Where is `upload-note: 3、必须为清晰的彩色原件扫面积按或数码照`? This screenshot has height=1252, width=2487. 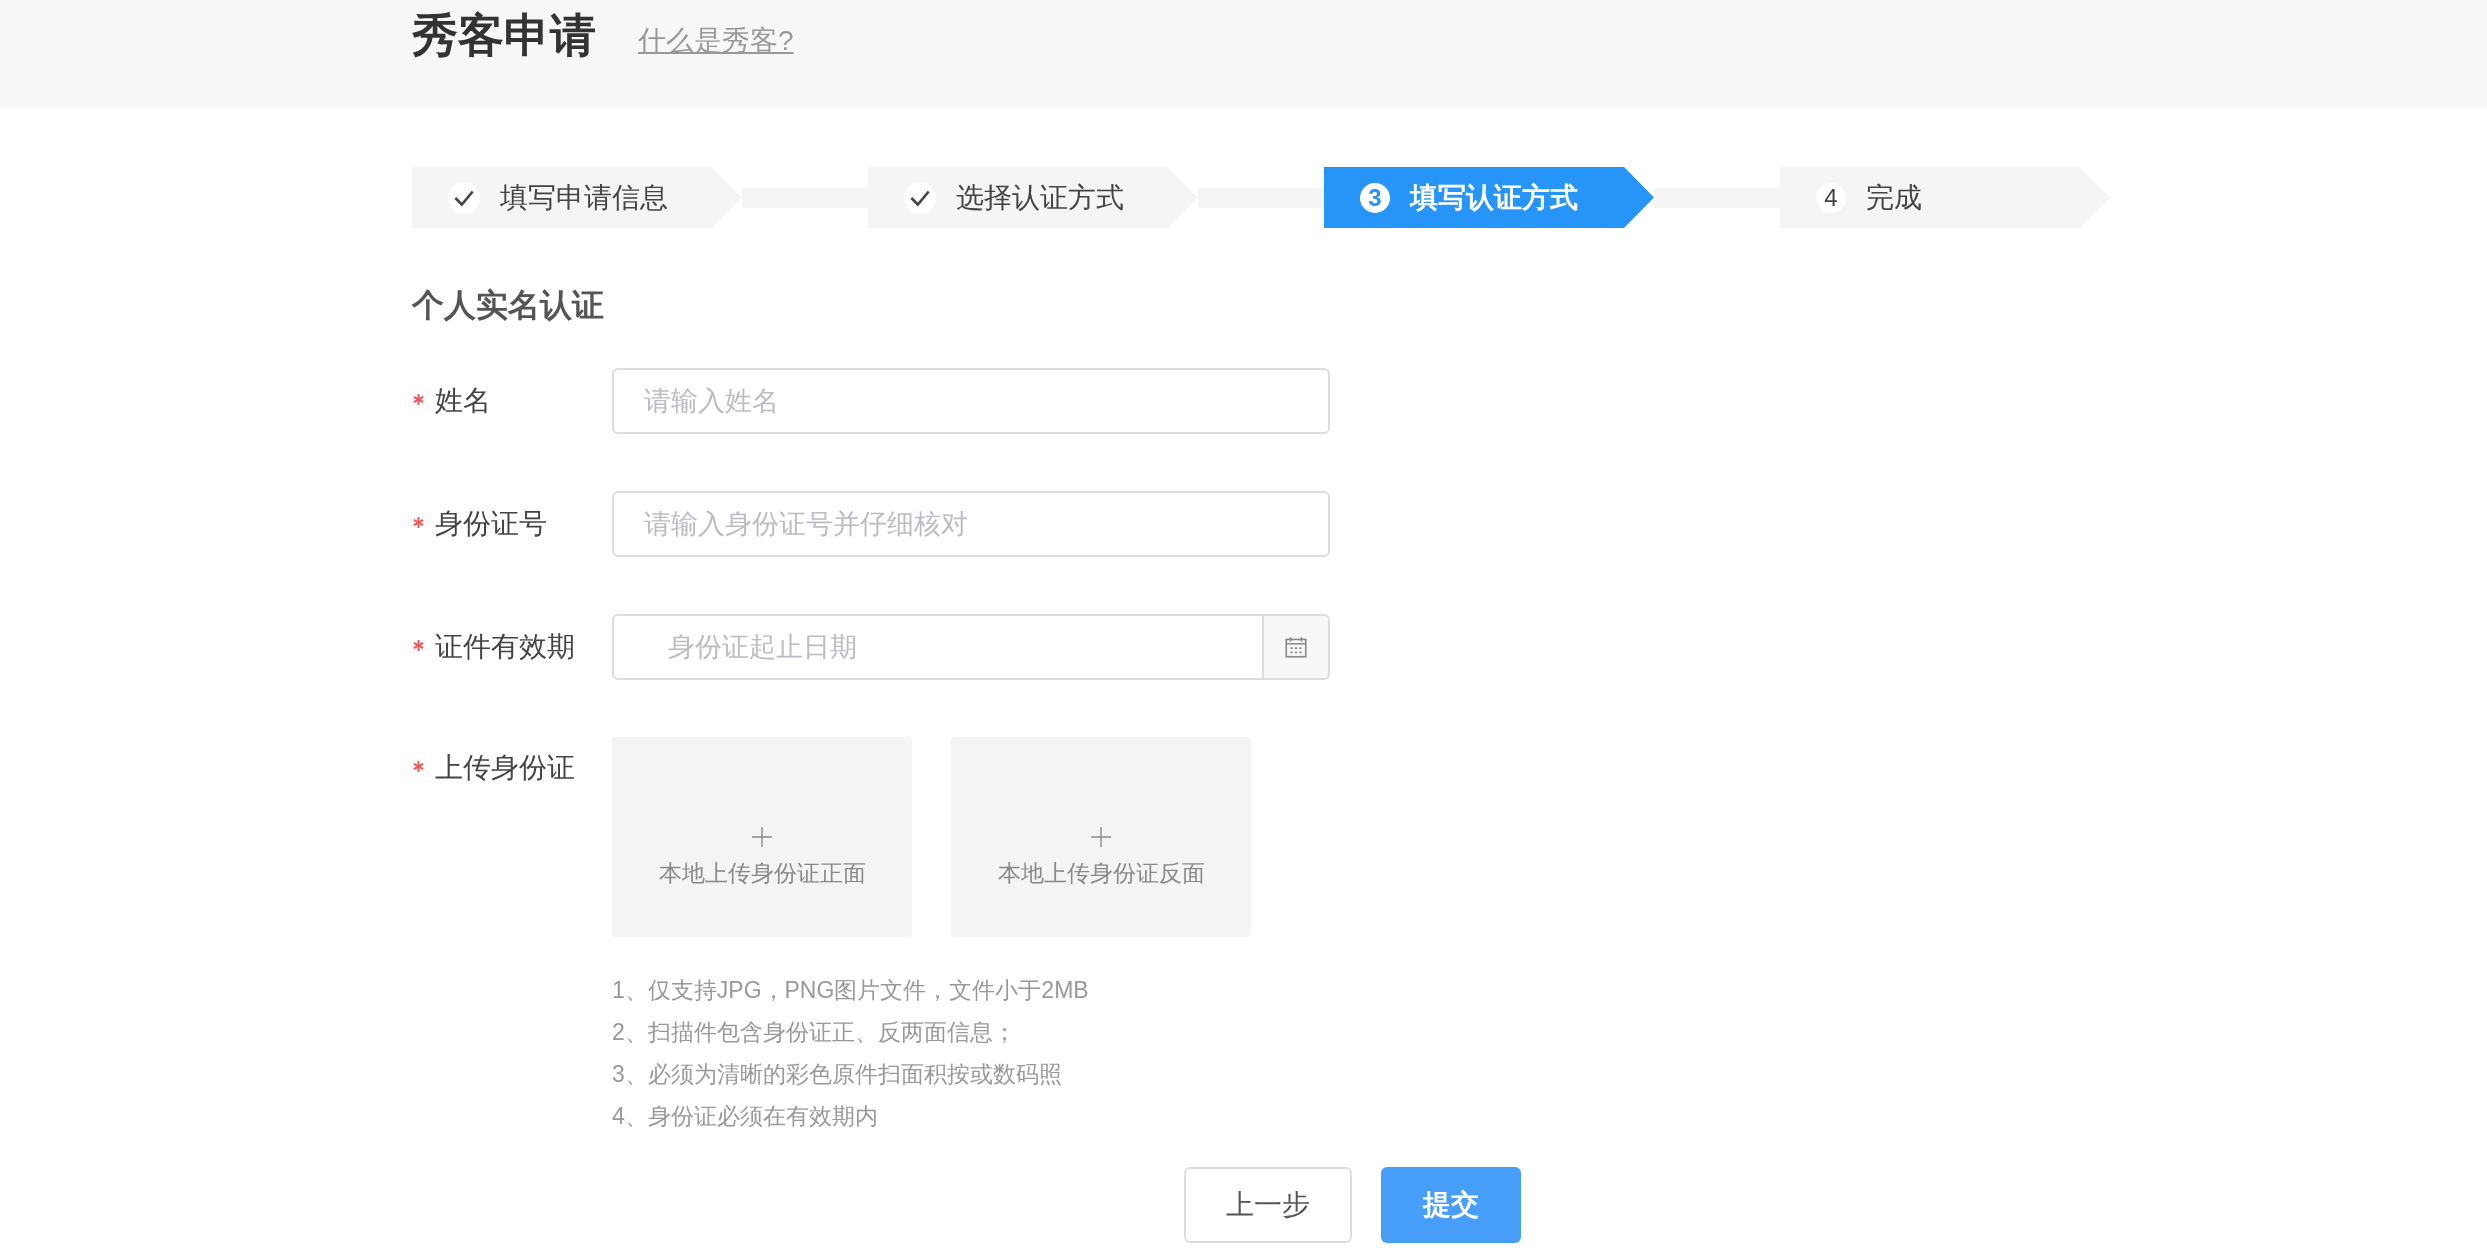 upload-note: 3、必须为清晰的彩色原件扫面积按或数码照 is located at coordinates (837, 1074).